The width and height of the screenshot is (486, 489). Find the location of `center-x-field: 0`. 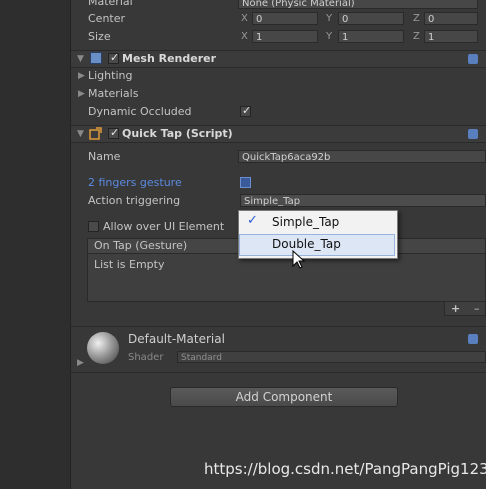

center-x-field: 0 is located at coordinates (285, 18).